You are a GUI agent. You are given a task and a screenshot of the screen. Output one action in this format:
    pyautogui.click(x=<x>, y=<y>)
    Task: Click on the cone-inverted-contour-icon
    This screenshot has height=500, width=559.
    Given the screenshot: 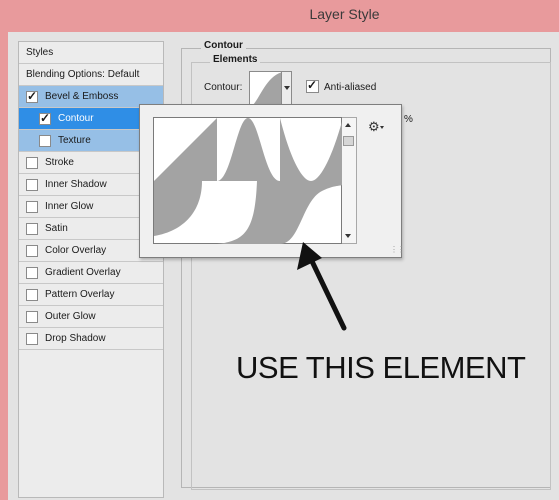 What is the action you would take?
    pyautogui.click(x=311, y=149)
    